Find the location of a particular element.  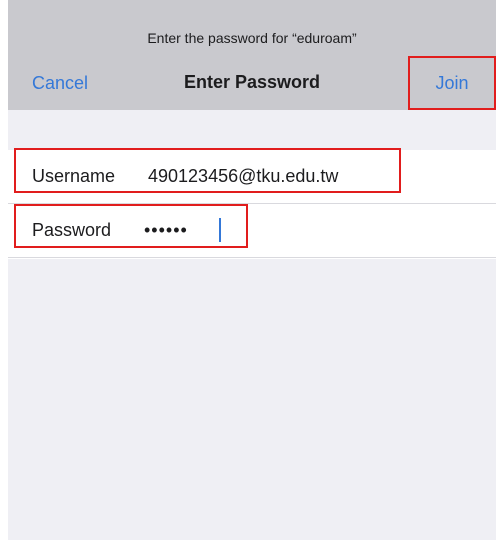

join-button-label: Join is located at coordinates (452, 82).